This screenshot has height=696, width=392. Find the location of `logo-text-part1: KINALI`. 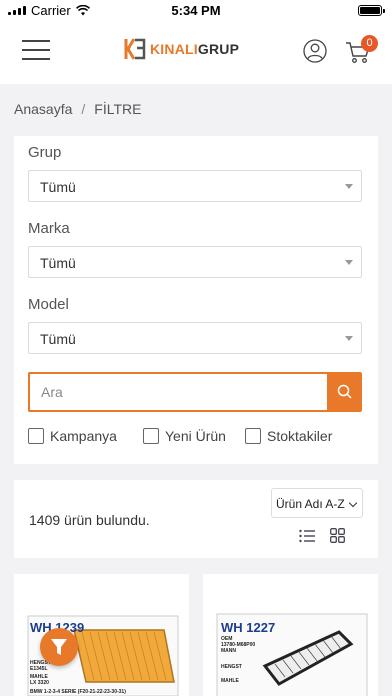

logo-text-part1: KINALI is located at coordinates (174, 49).